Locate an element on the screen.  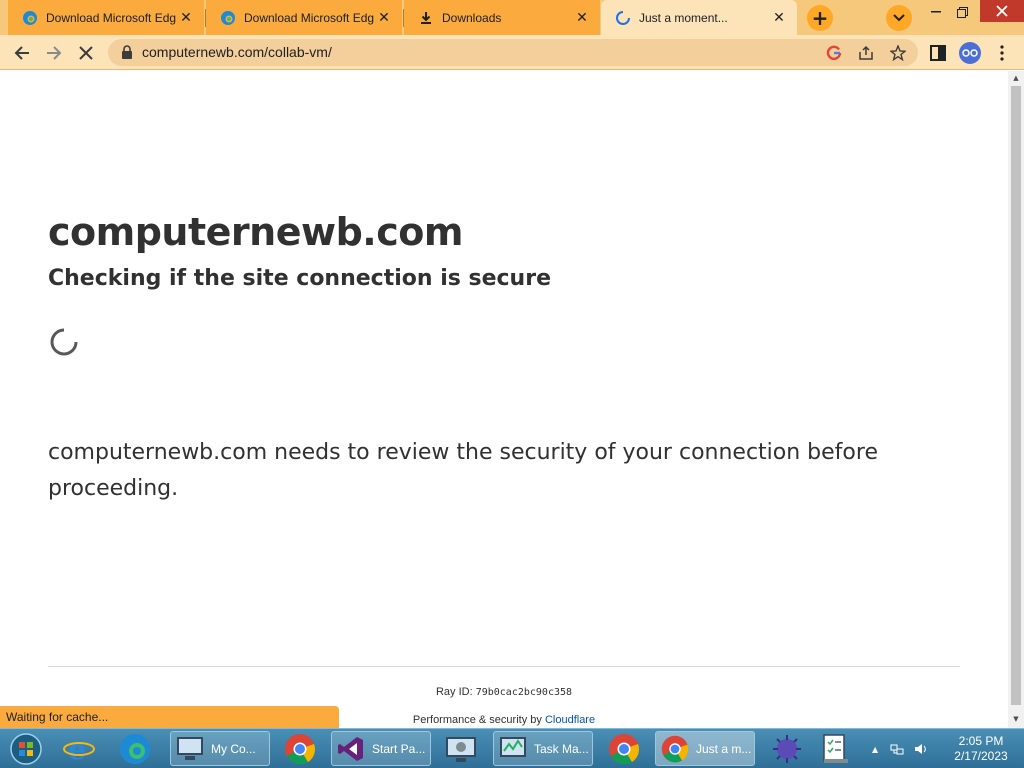
close-icon is located at coordinates (1002, 11).